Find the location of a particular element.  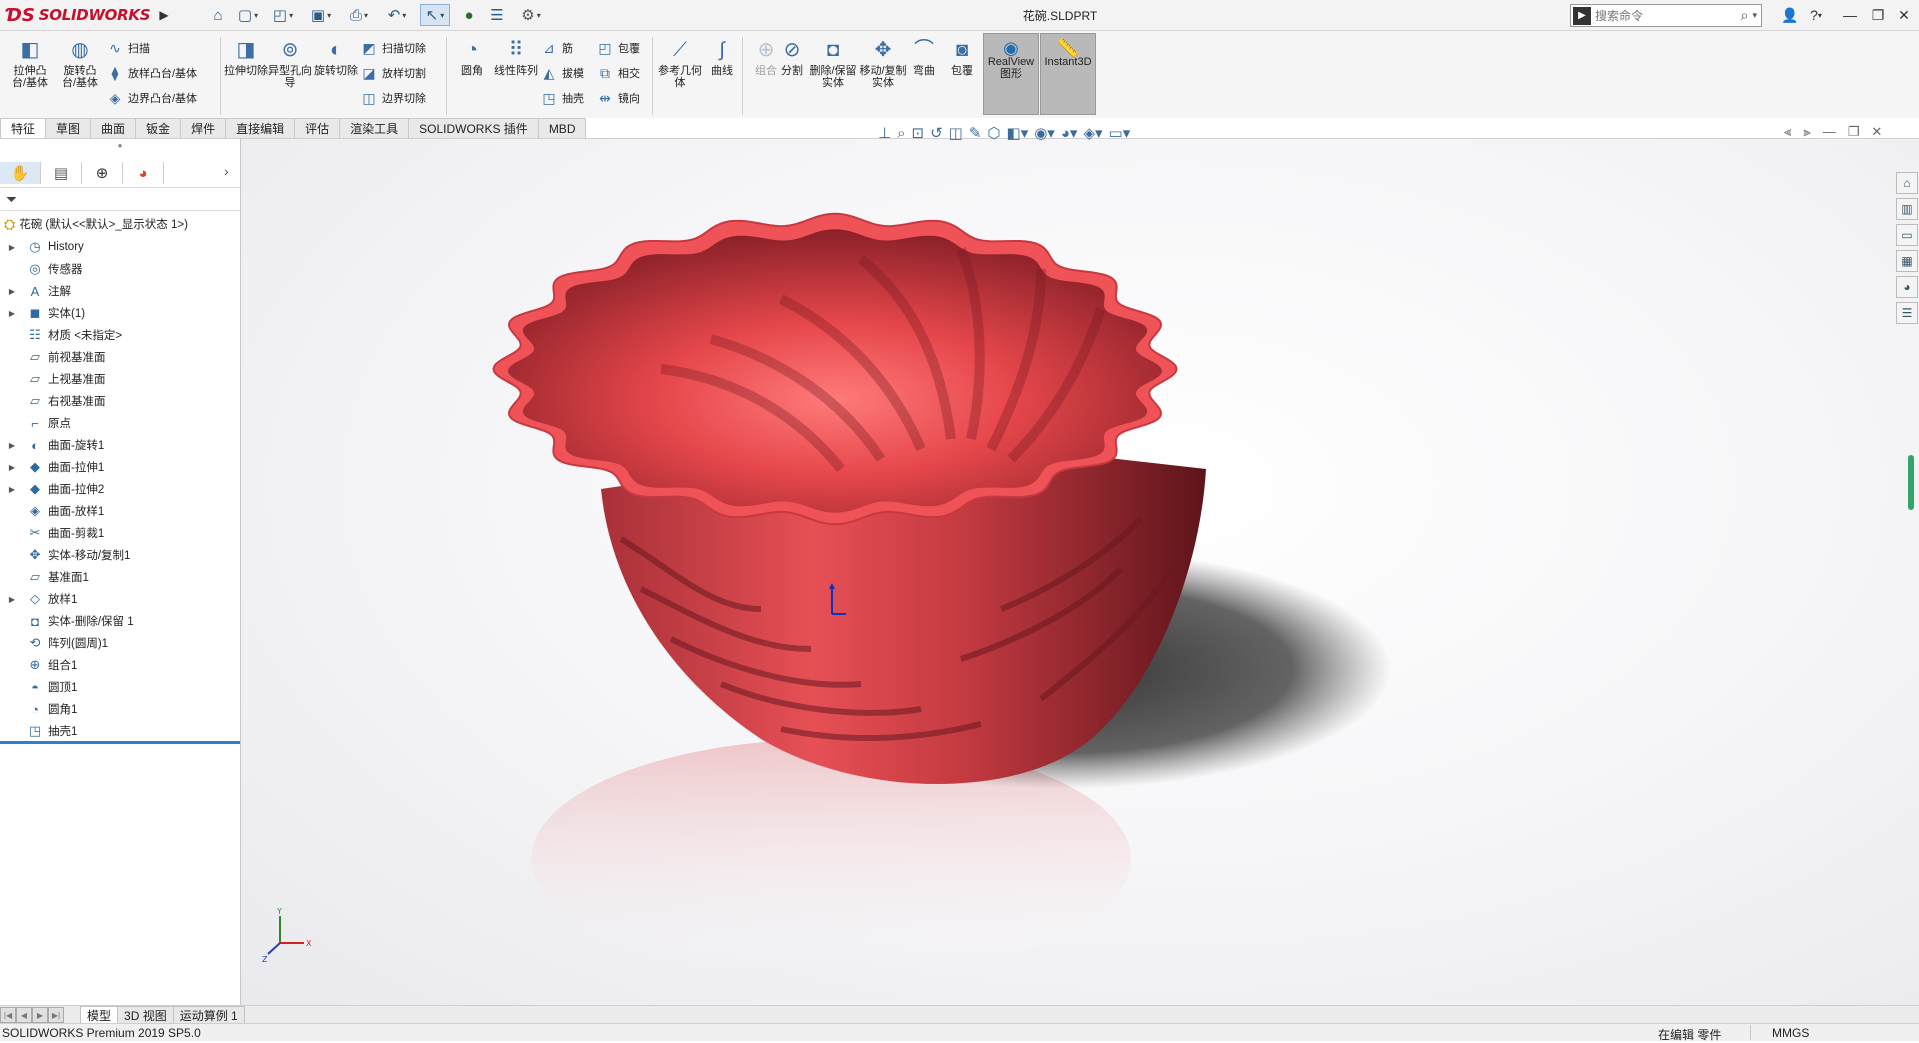

help-icon: ? ▾ is located at coordinates (1816, 15).